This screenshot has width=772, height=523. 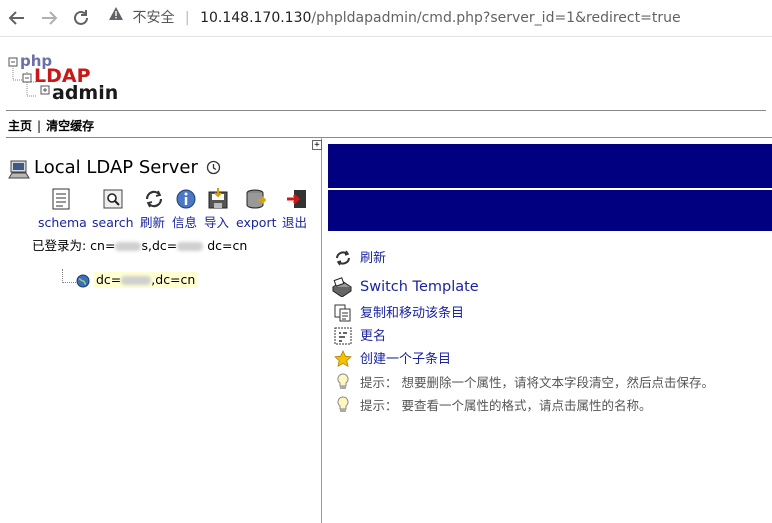 What do you see at coordinates (373, 336) in the screenshot?
I see `action-rename-label: 更名` at bounding box center [373, 336].